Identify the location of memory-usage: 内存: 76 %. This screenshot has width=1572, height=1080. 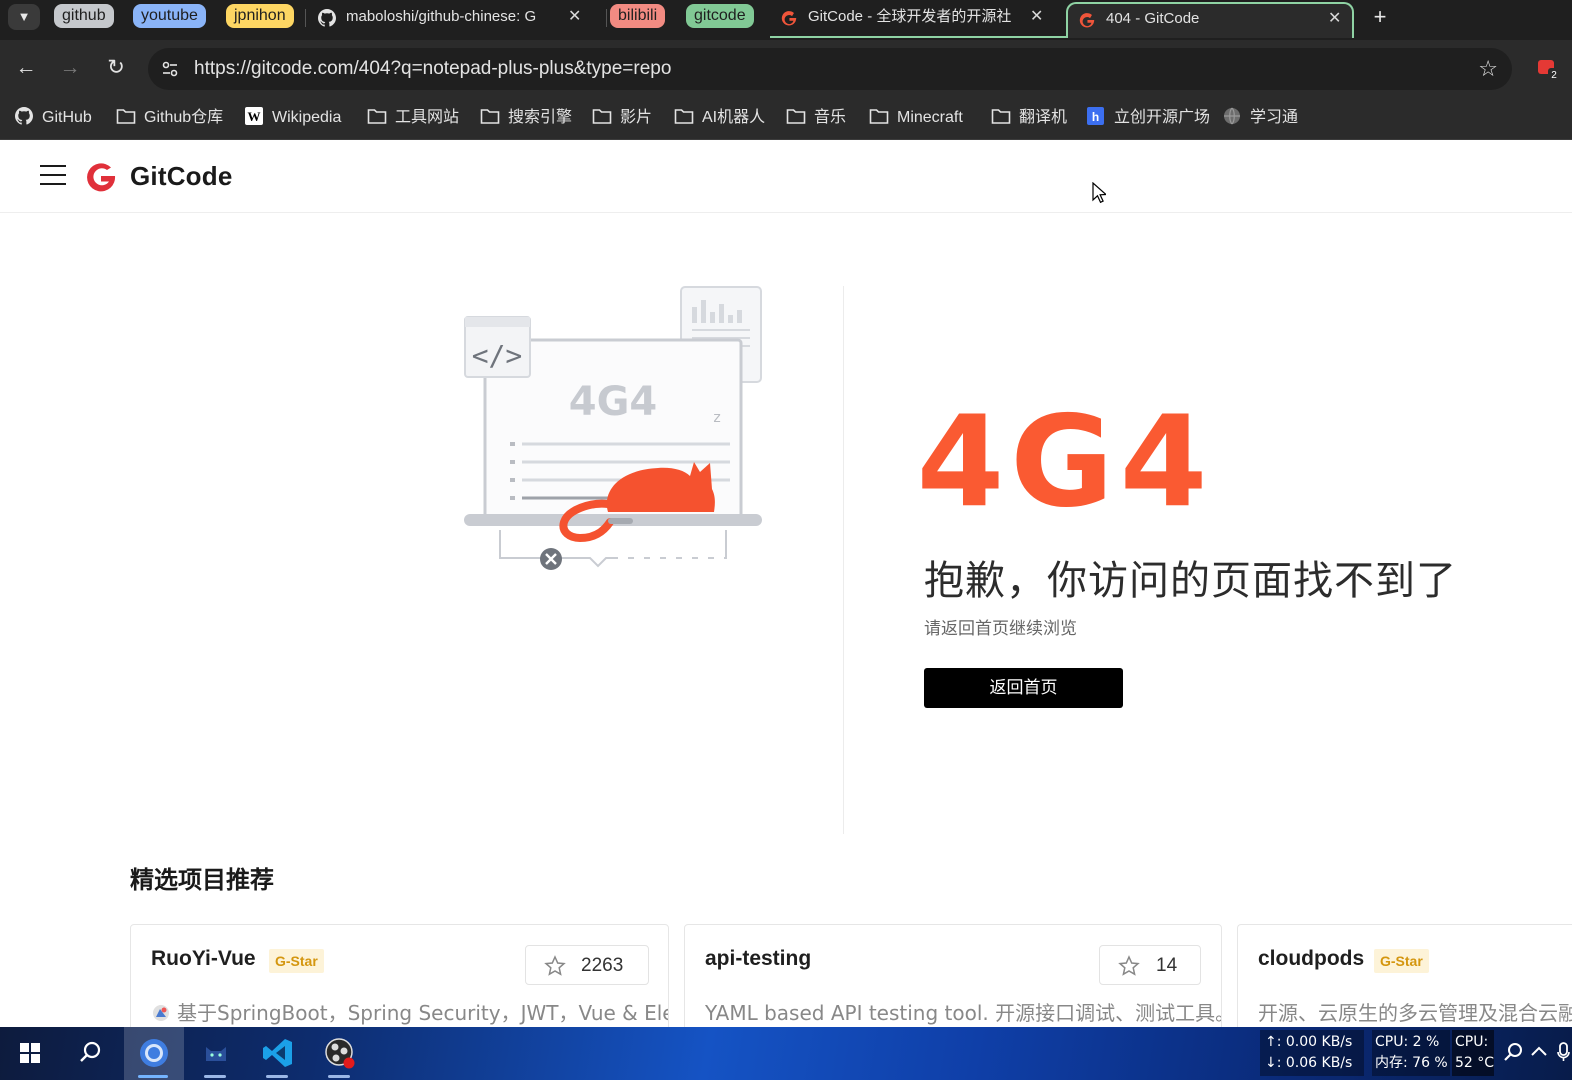
(1411, 1063).